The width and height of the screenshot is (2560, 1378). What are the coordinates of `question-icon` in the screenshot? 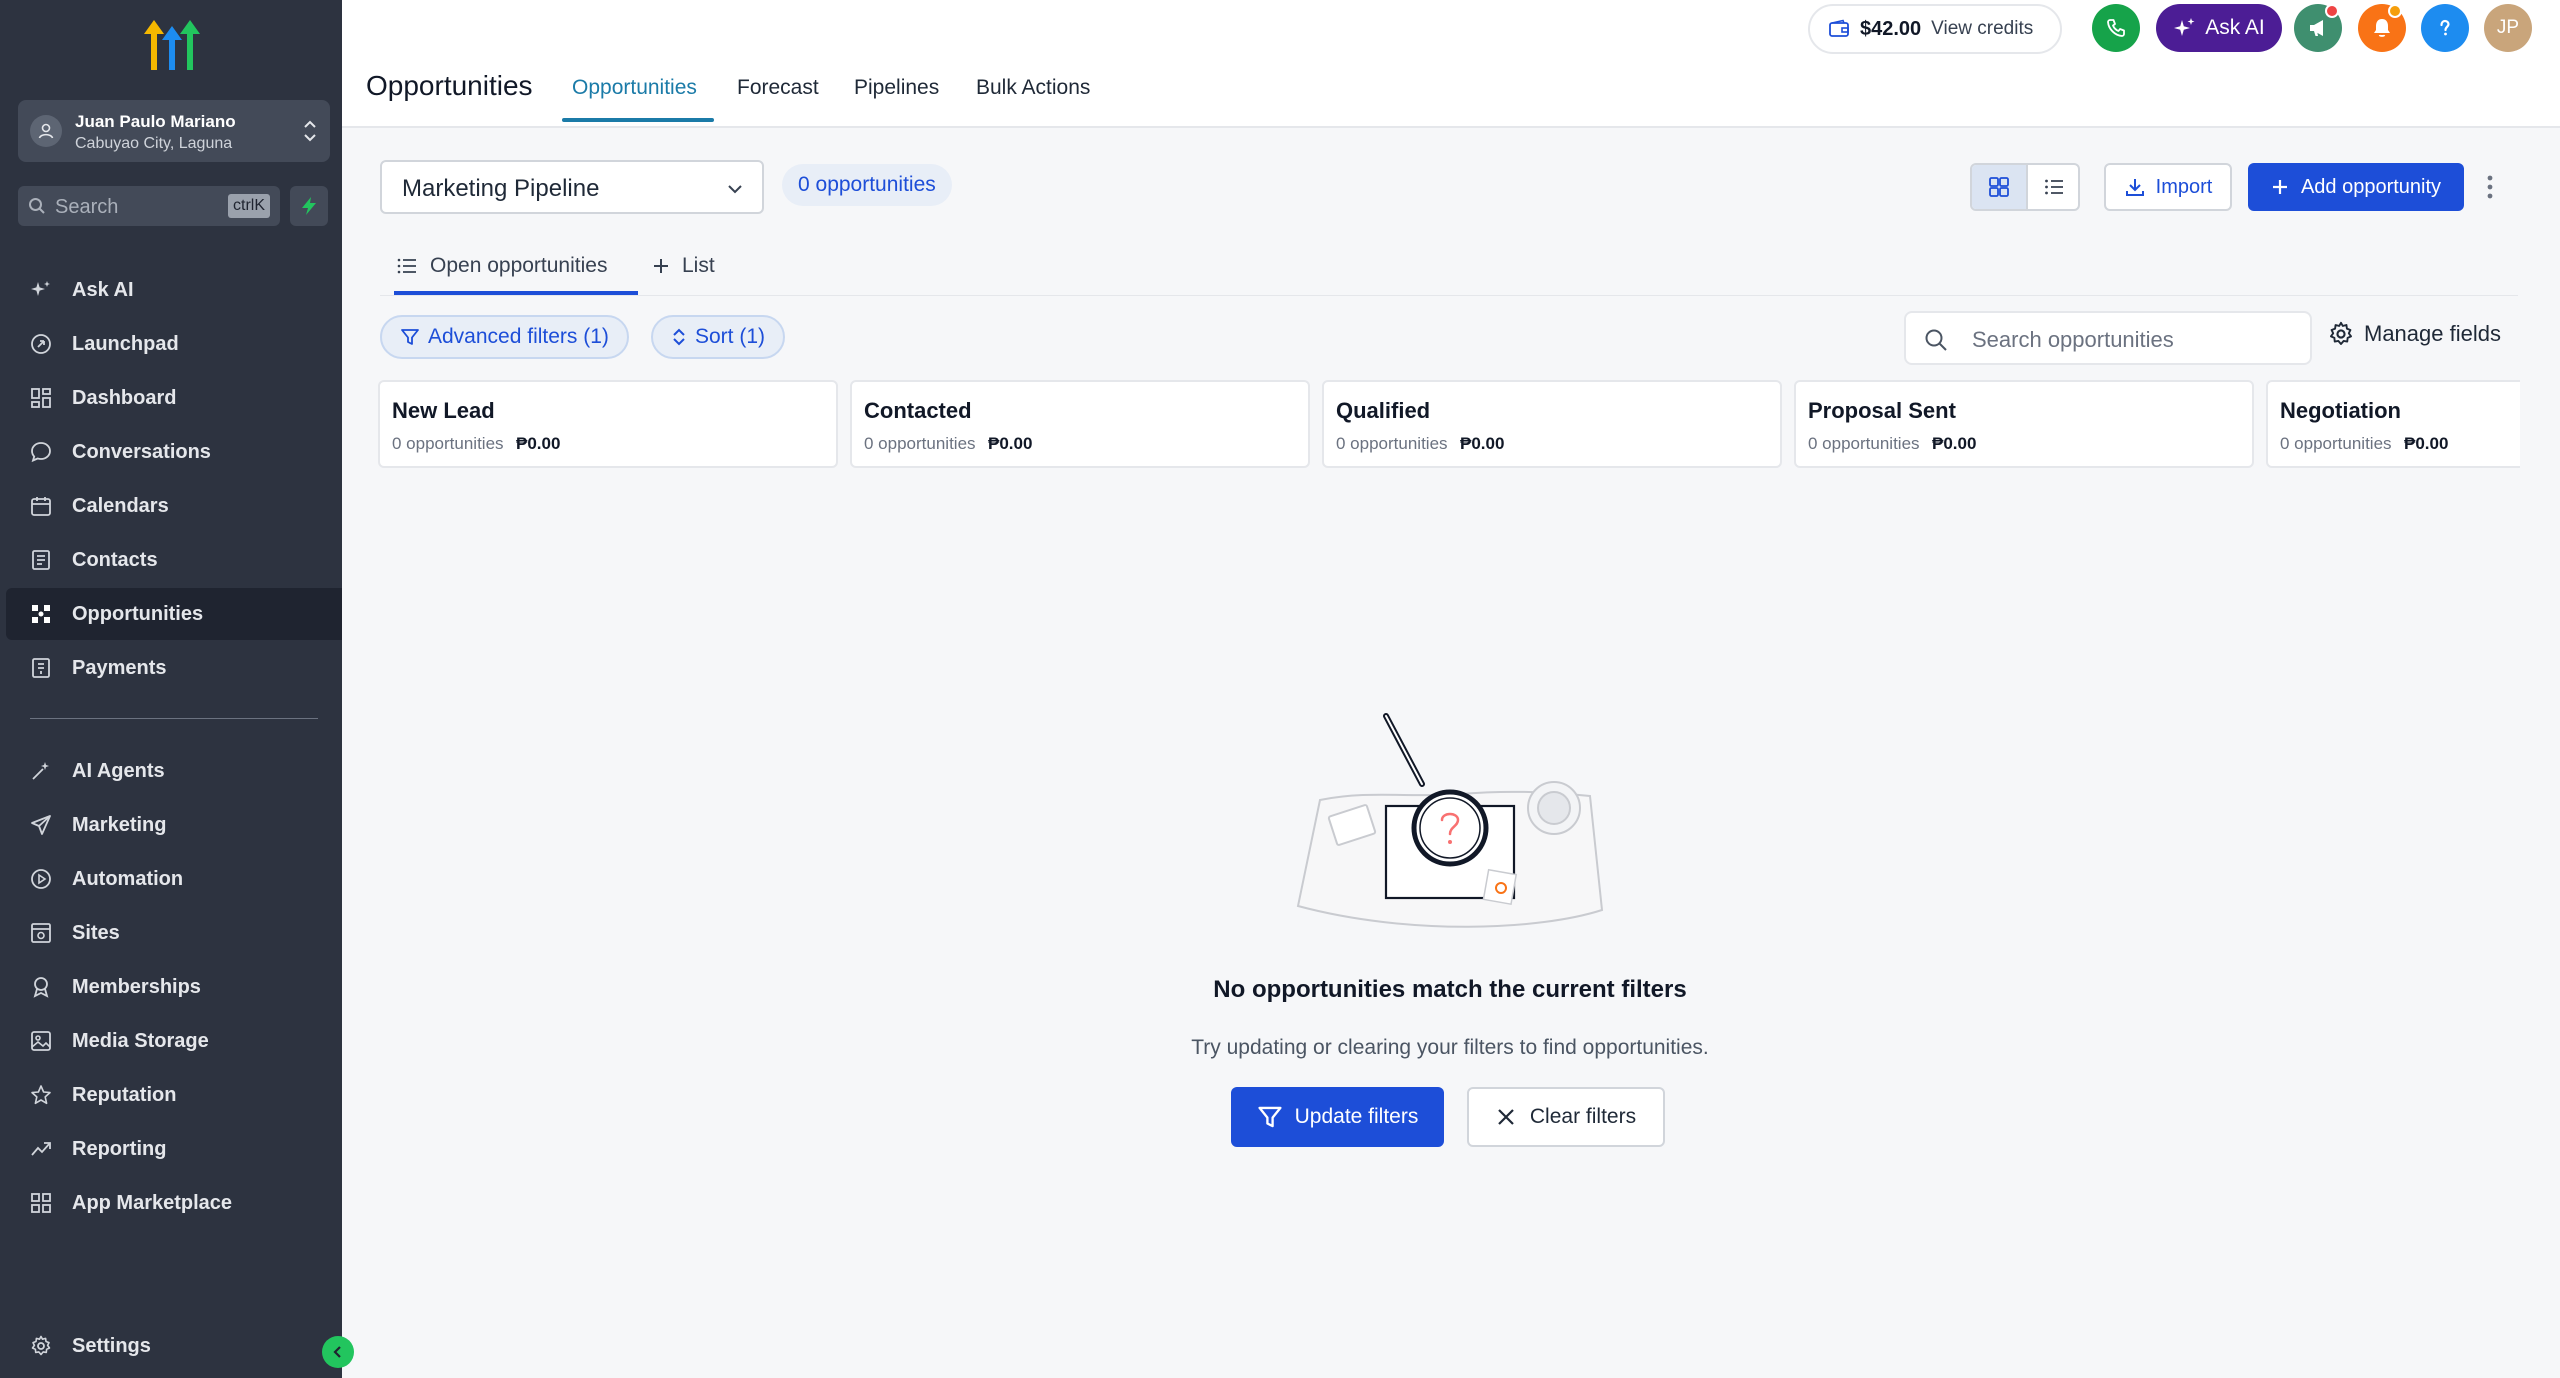 It's located at (2445, 27).